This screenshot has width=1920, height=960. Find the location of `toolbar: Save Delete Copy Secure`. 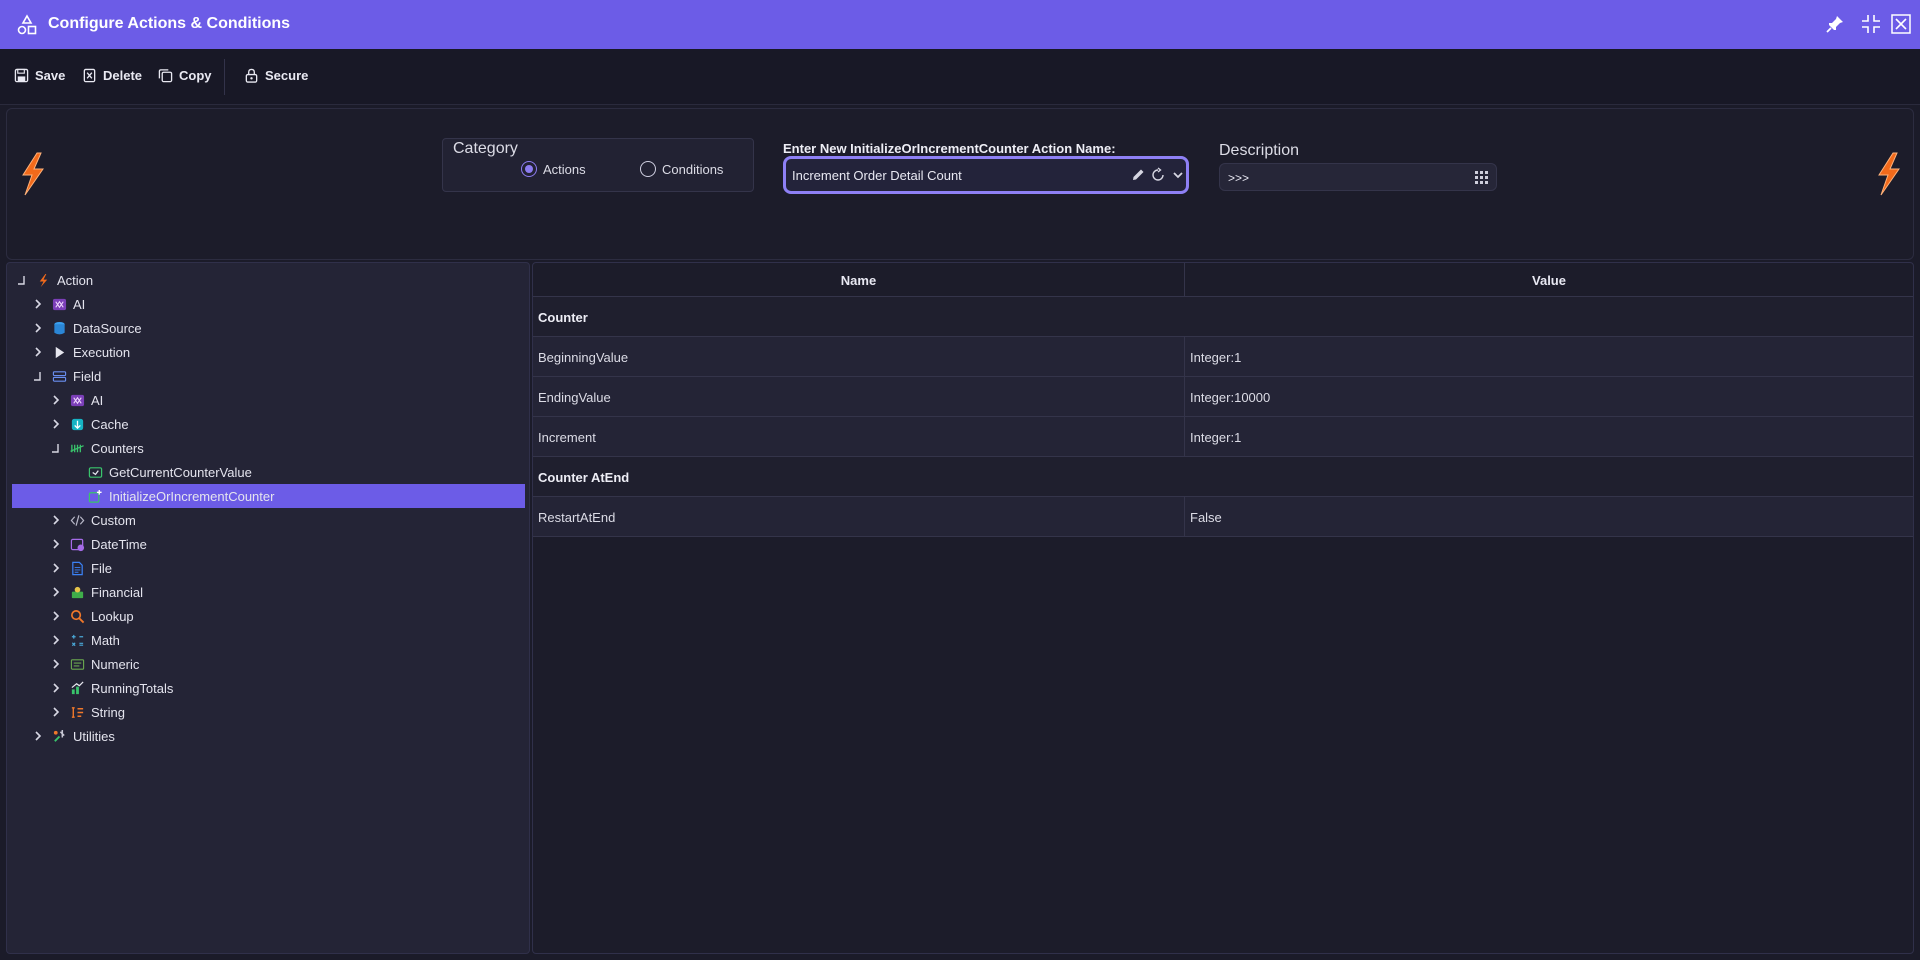

toolbar: Save Delete Copy Secure is located at coordinates (960, 77).